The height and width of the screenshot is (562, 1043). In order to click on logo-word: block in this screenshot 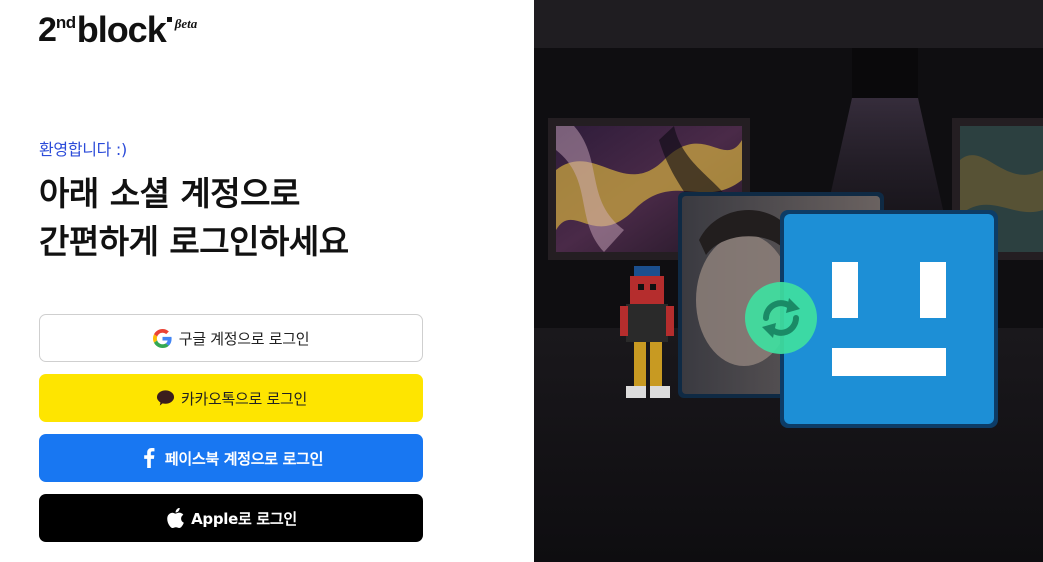, I will do `click(121, 29)`.